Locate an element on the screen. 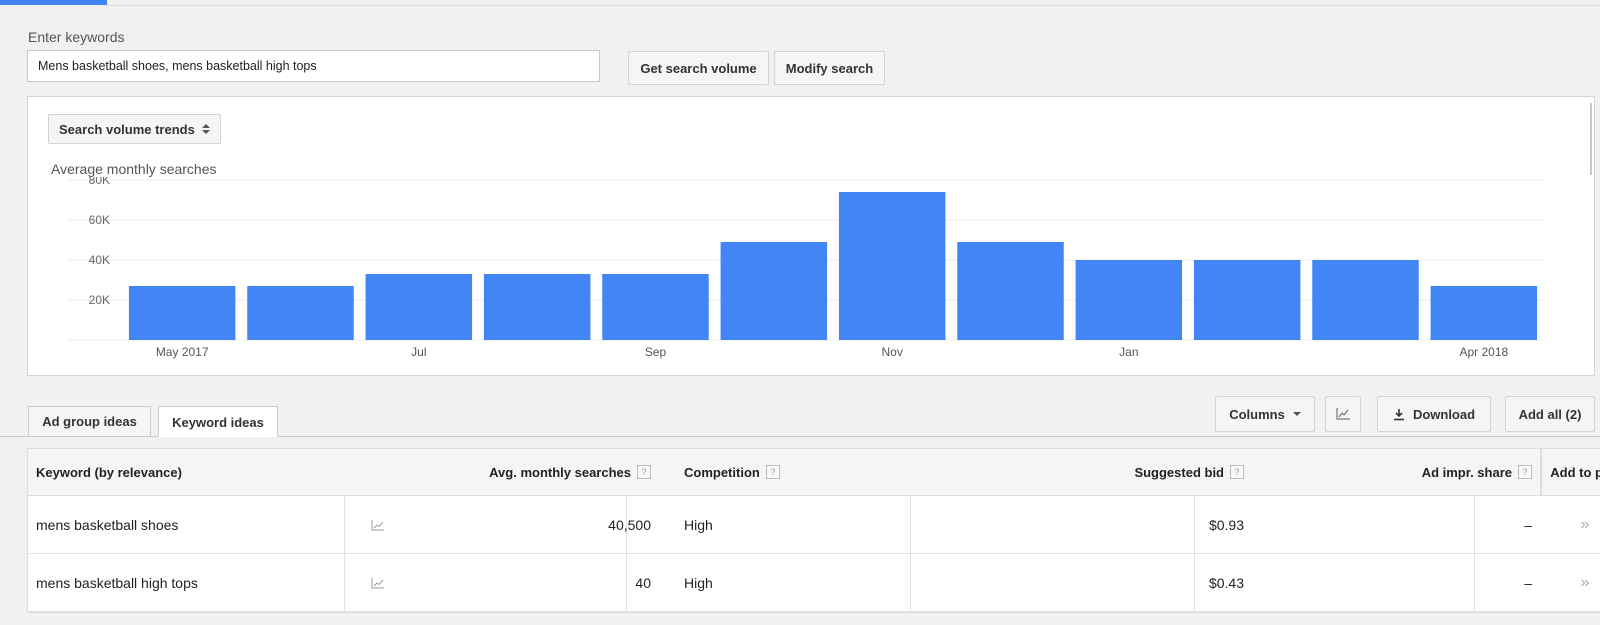 This screenshot has width=1600, height=625. x-tick-label: Apr 2018 is located at coordinates (1483, 352).